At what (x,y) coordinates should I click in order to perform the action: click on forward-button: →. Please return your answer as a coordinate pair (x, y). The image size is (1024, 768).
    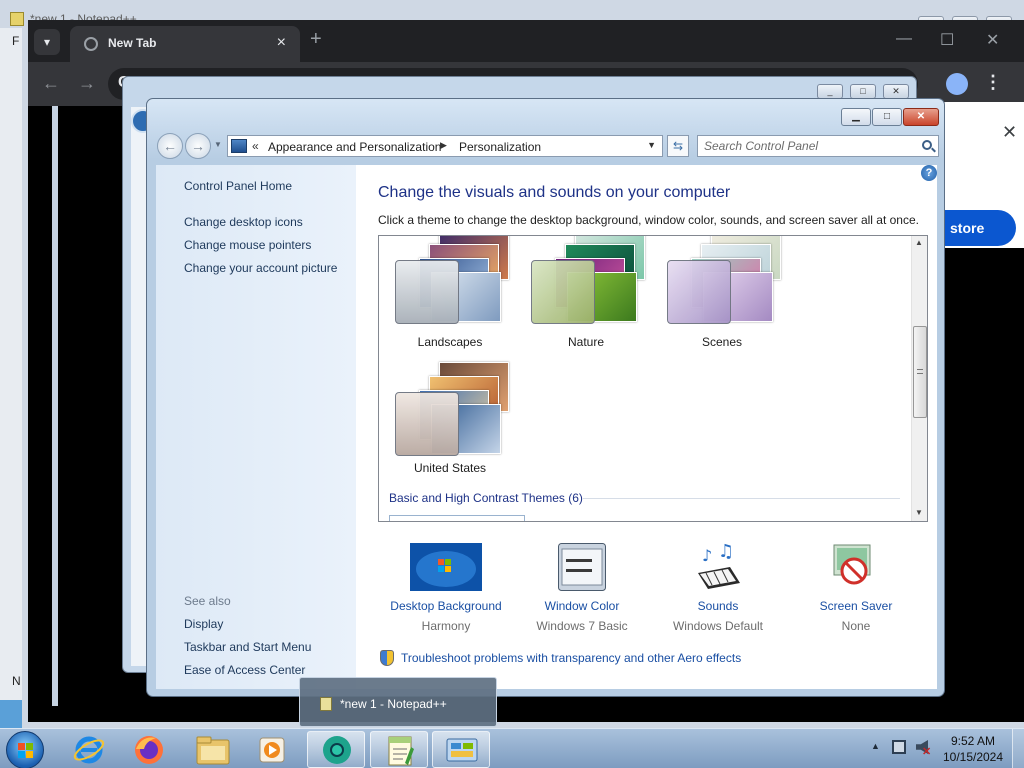
    Looking at the image, I should click on (198, 146).